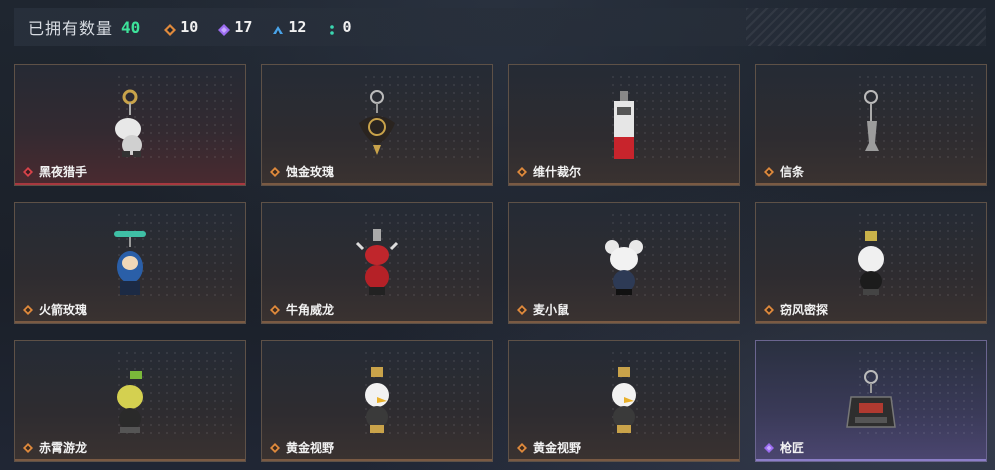 This screenshot has width=995, height=470. I want to click on stat-orange: 10, so click(181, 27).